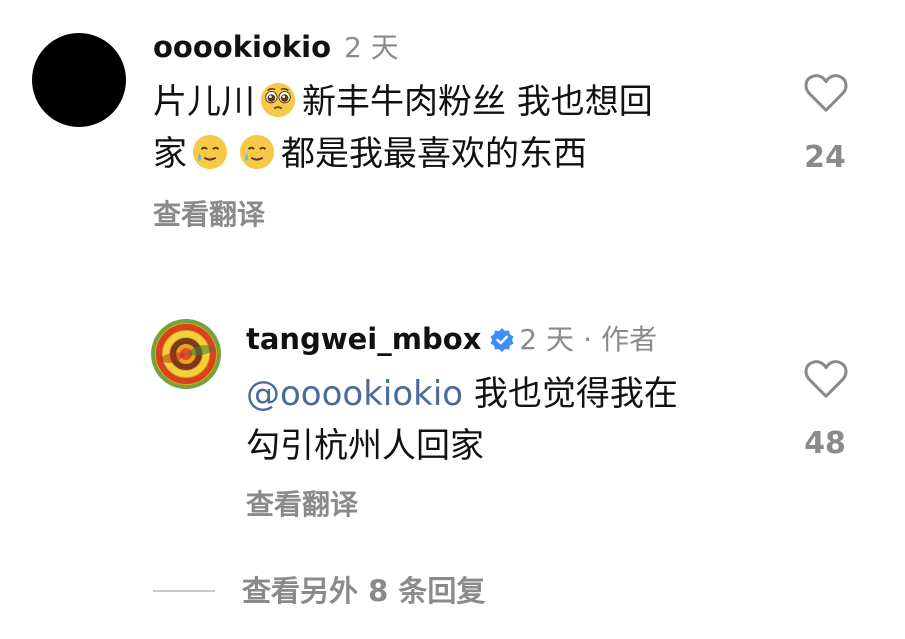 This screenshot has width=905, height=639. Describe the element at coordinates (363, 339) in the screenshot. I see `username: tangwei_mbox` at that location.